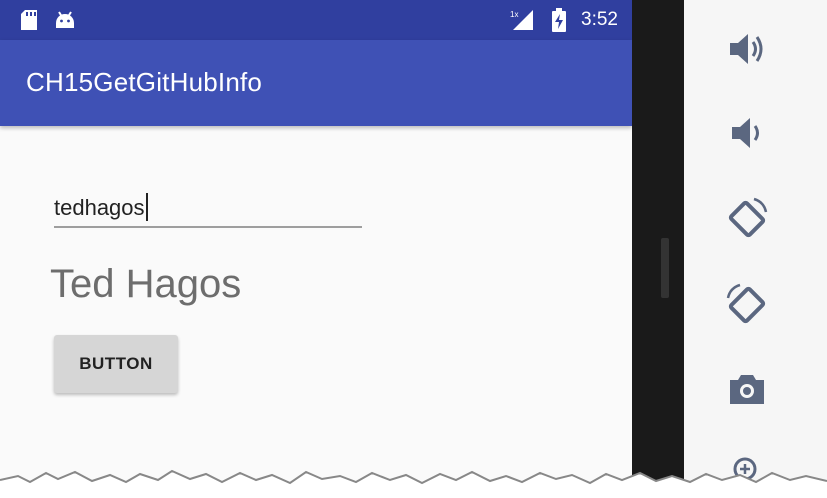  Describe the element at coordinates (747, 389) in the screenshot. I see `camera-icon` at that location.